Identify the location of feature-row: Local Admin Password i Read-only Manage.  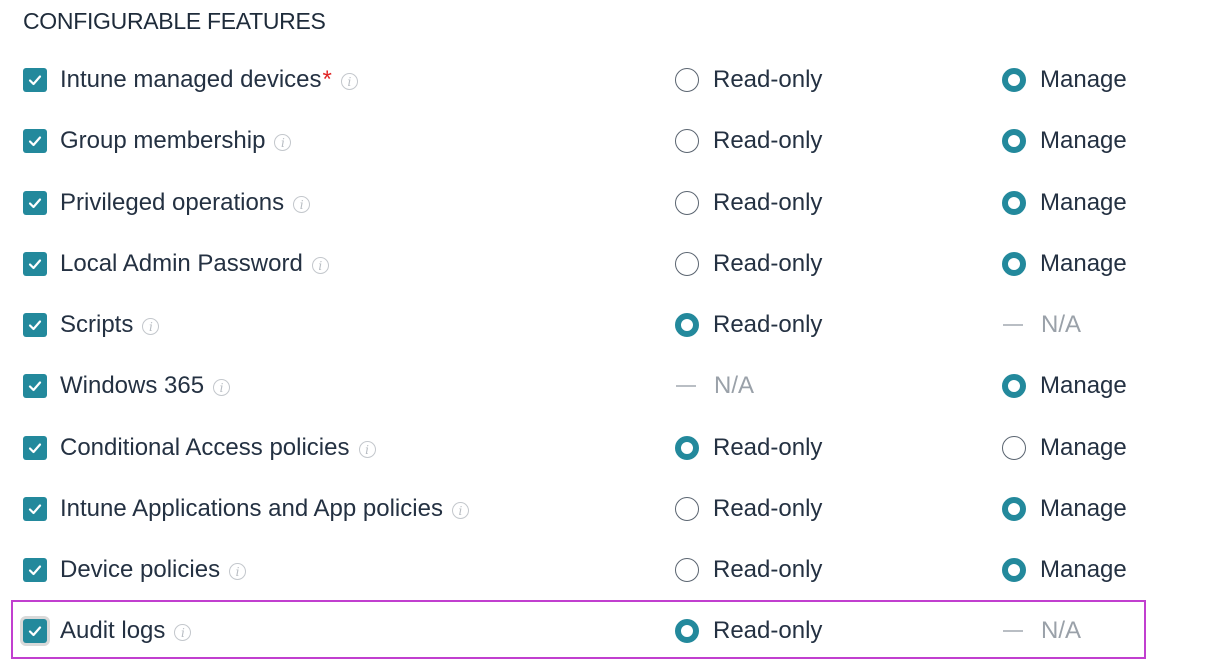
(614, 263).